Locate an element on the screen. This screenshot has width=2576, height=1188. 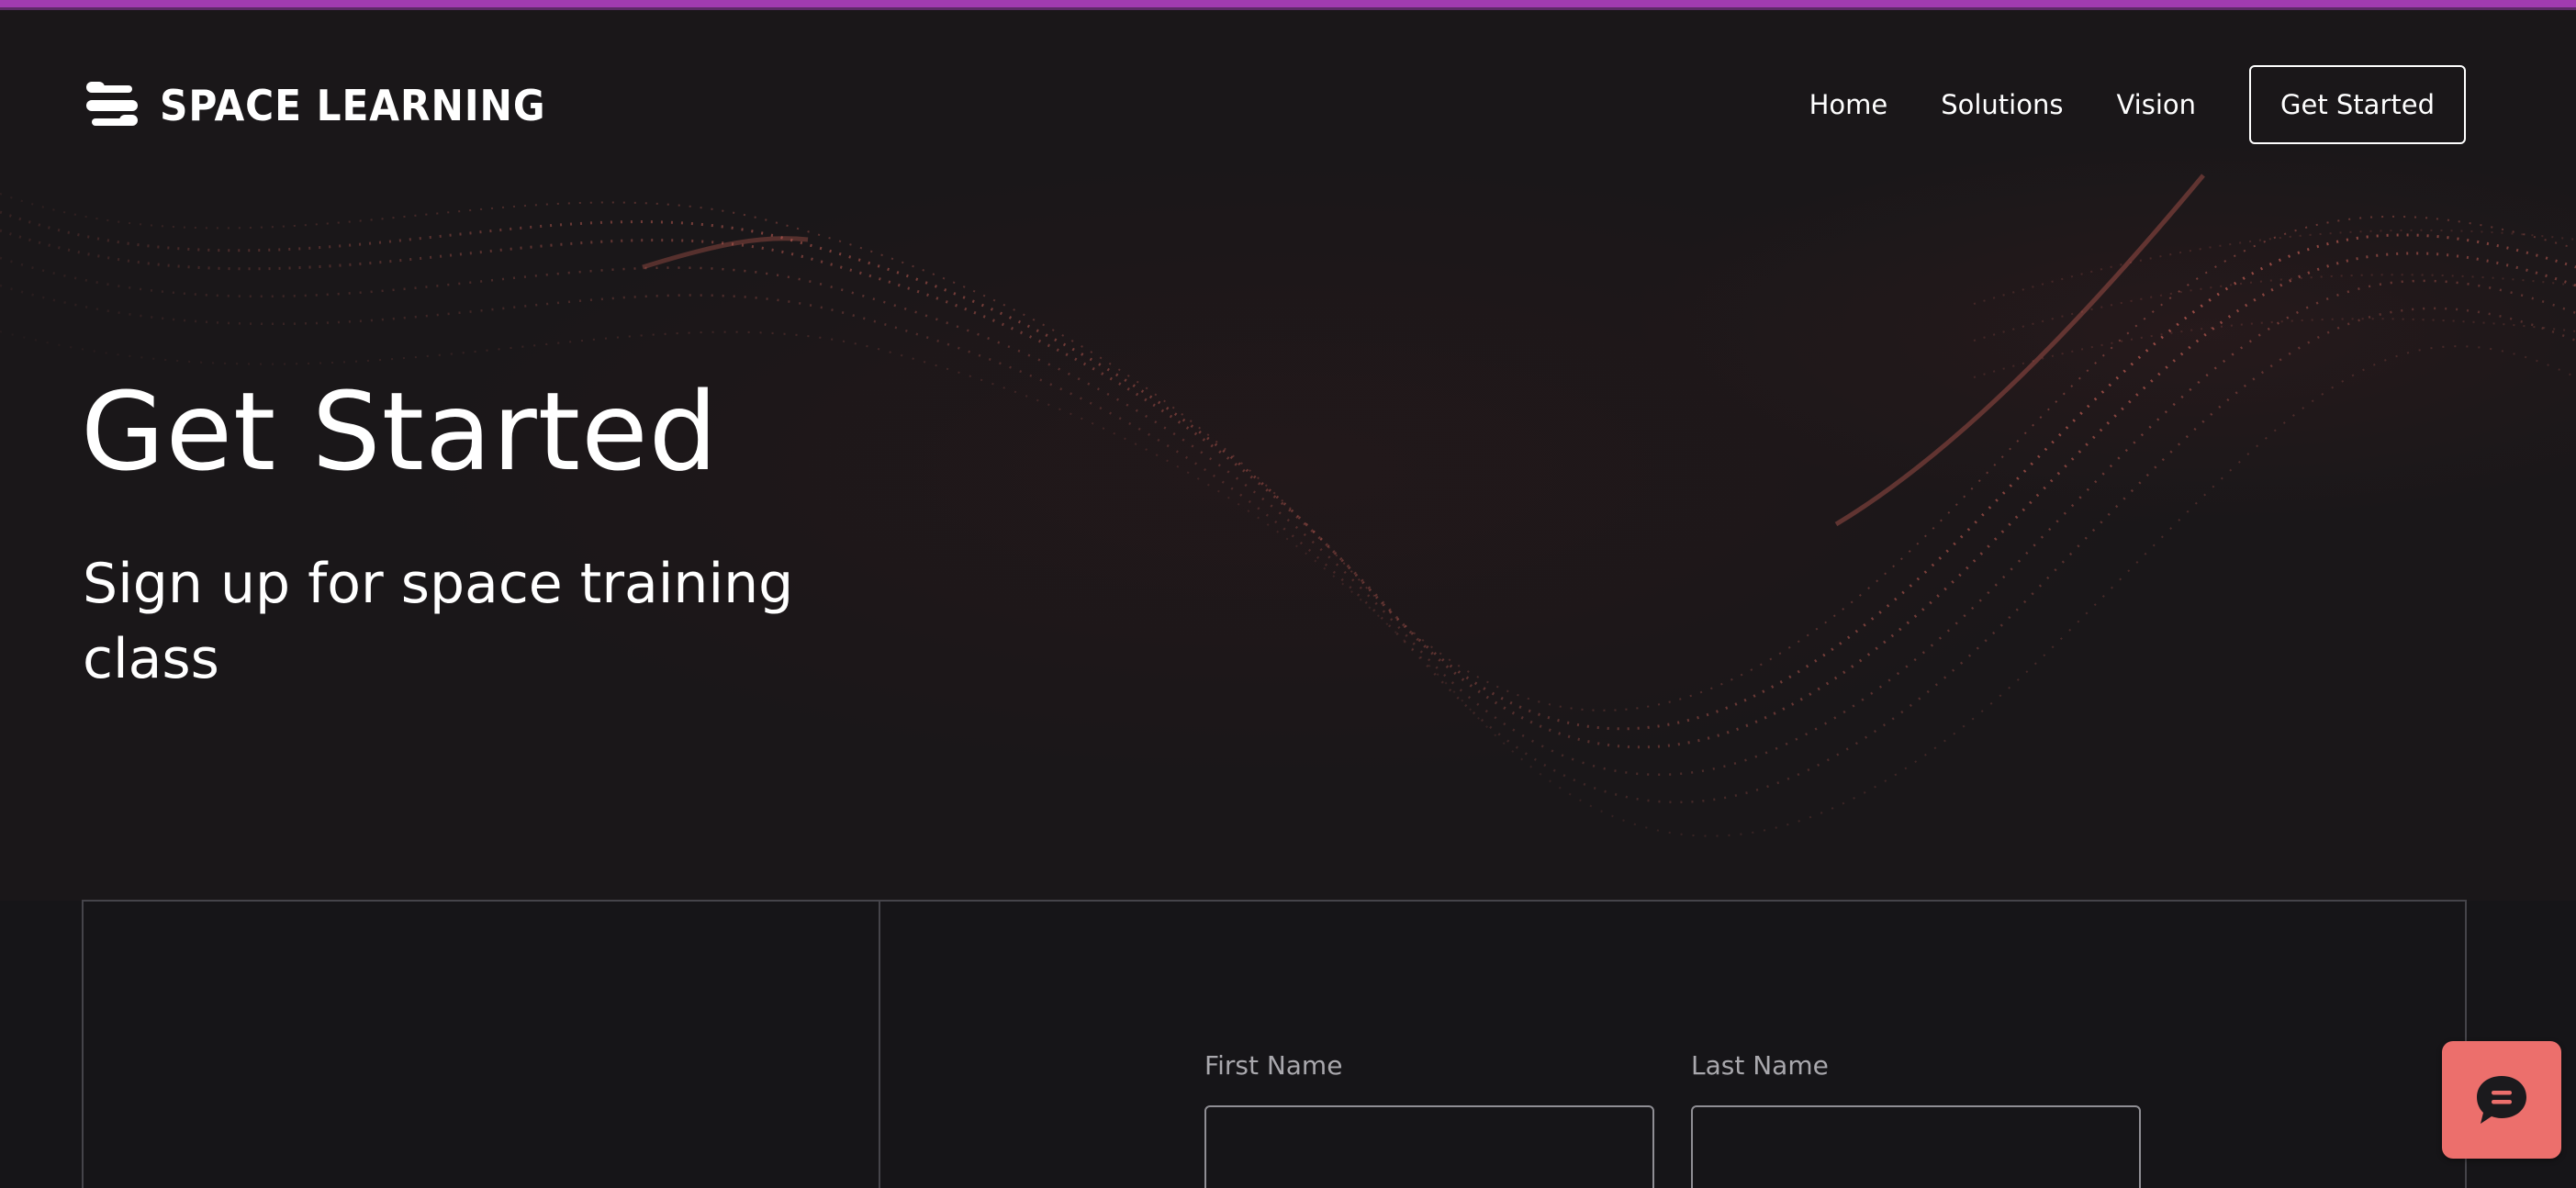
page-title: Get Started is located at coordinates (400, 431).